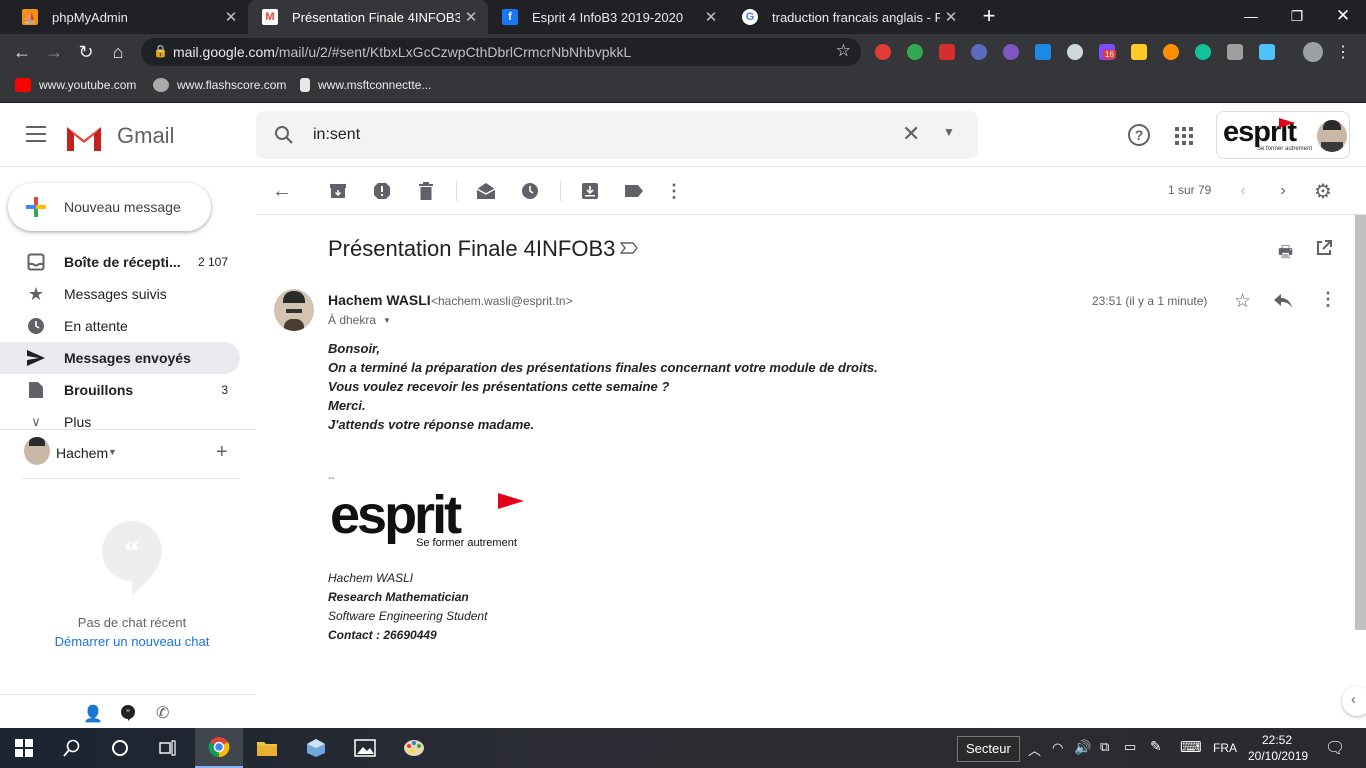 This screenshot has width=1366, height=768. What do you see at coordinates (1225, 748) in the screenshot?
I see `input-language: FRA` at bounding box center [1225, 748].